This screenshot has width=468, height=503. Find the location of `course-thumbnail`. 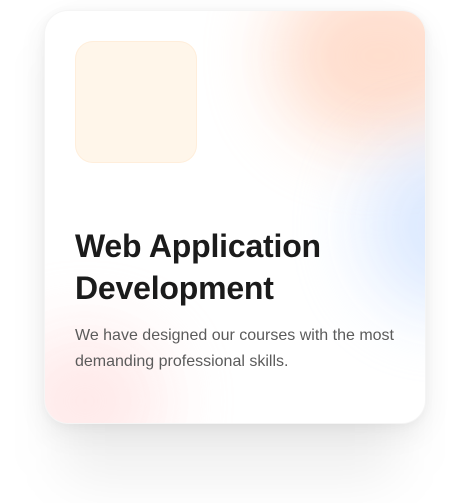

course-thumbnail is located at coordinates (136, 102).